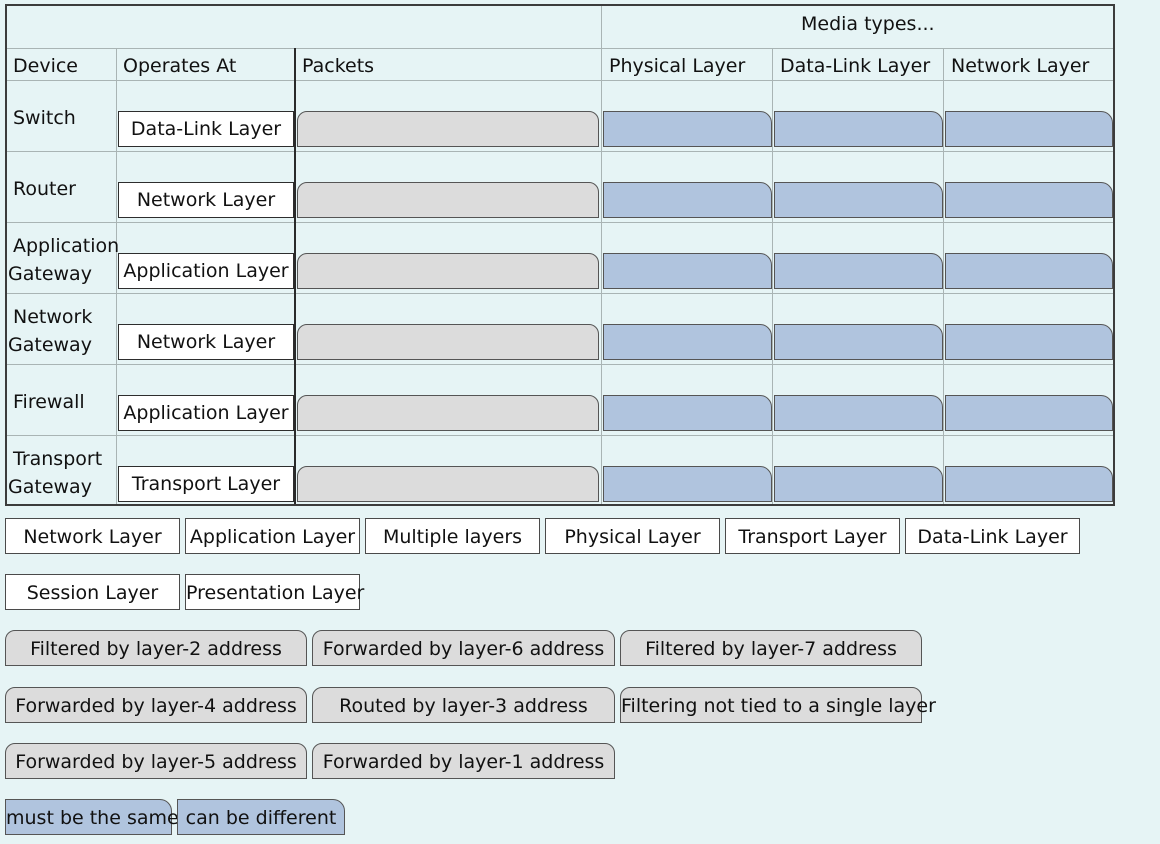  What do you see at coordinates (206, 484) in the screenshot?
I see `operates-at-slot: Transport Layer` at bounding box center [206, 484].